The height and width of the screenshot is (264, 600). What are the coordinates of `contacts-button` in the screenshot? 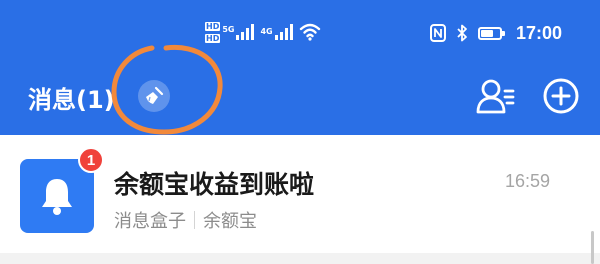 It's located at (495, 96).